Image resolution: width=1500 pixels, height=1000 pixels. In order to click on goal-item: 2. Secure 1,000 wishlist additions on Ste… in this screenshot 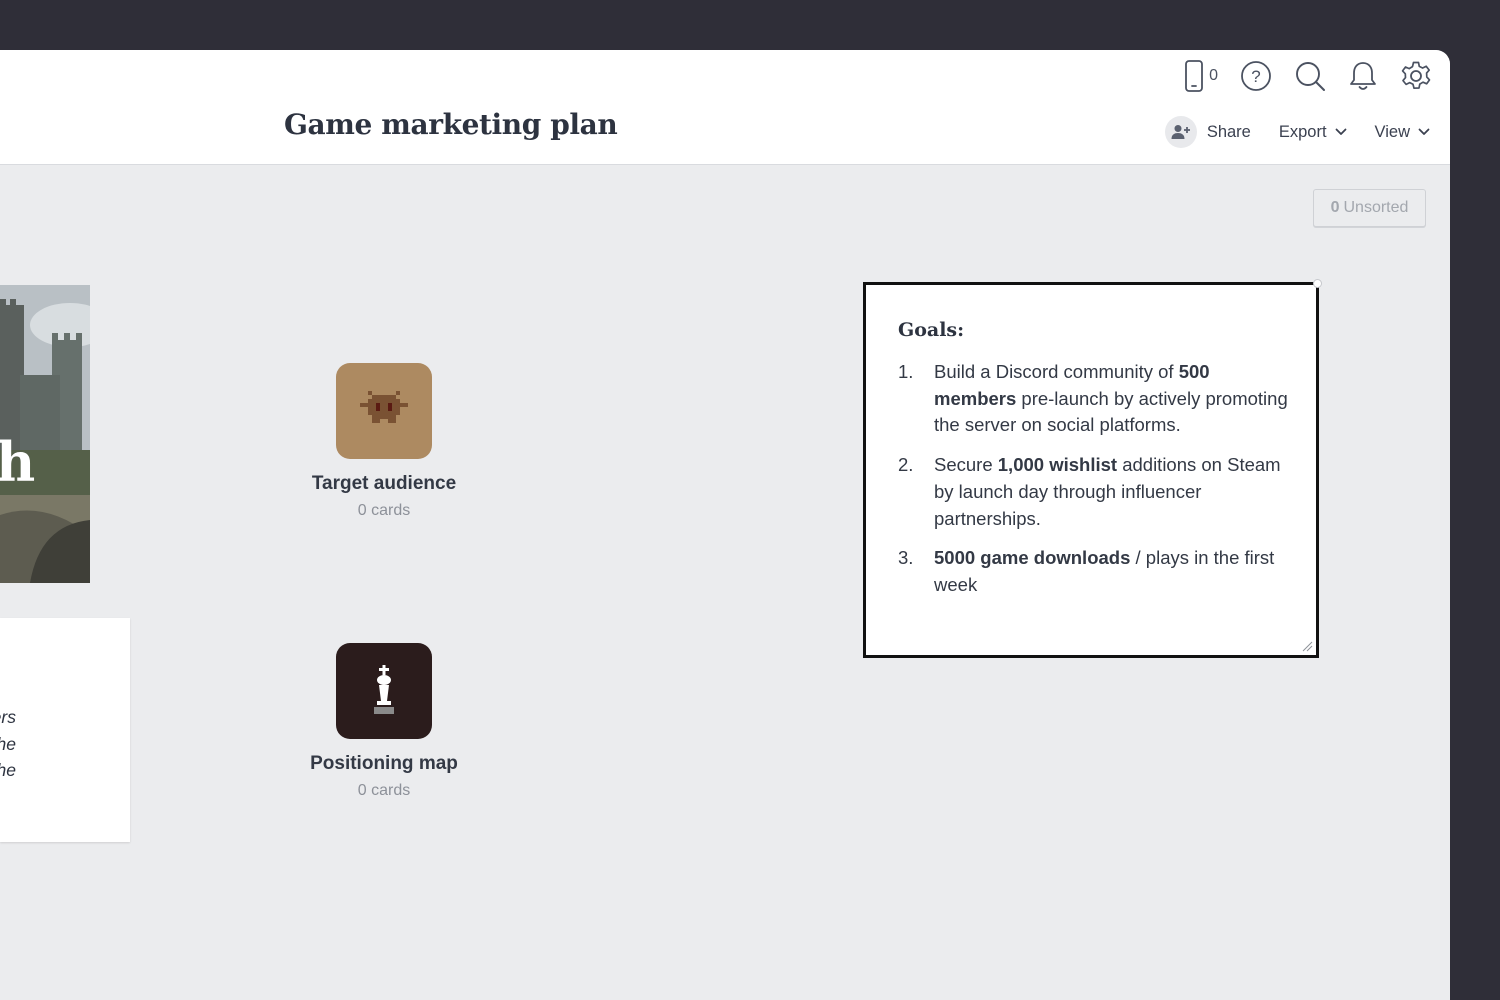, I will do `click(1093, 492)`.